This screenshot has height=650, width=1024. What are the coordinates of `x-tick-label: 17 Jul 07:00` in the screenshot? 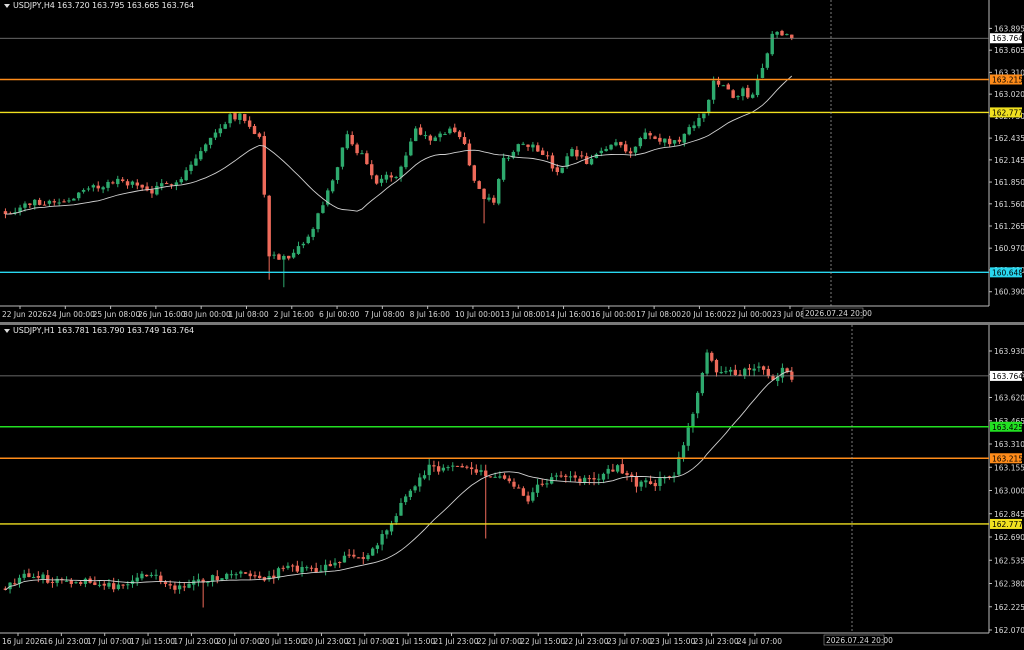 It's located at (109, 641).